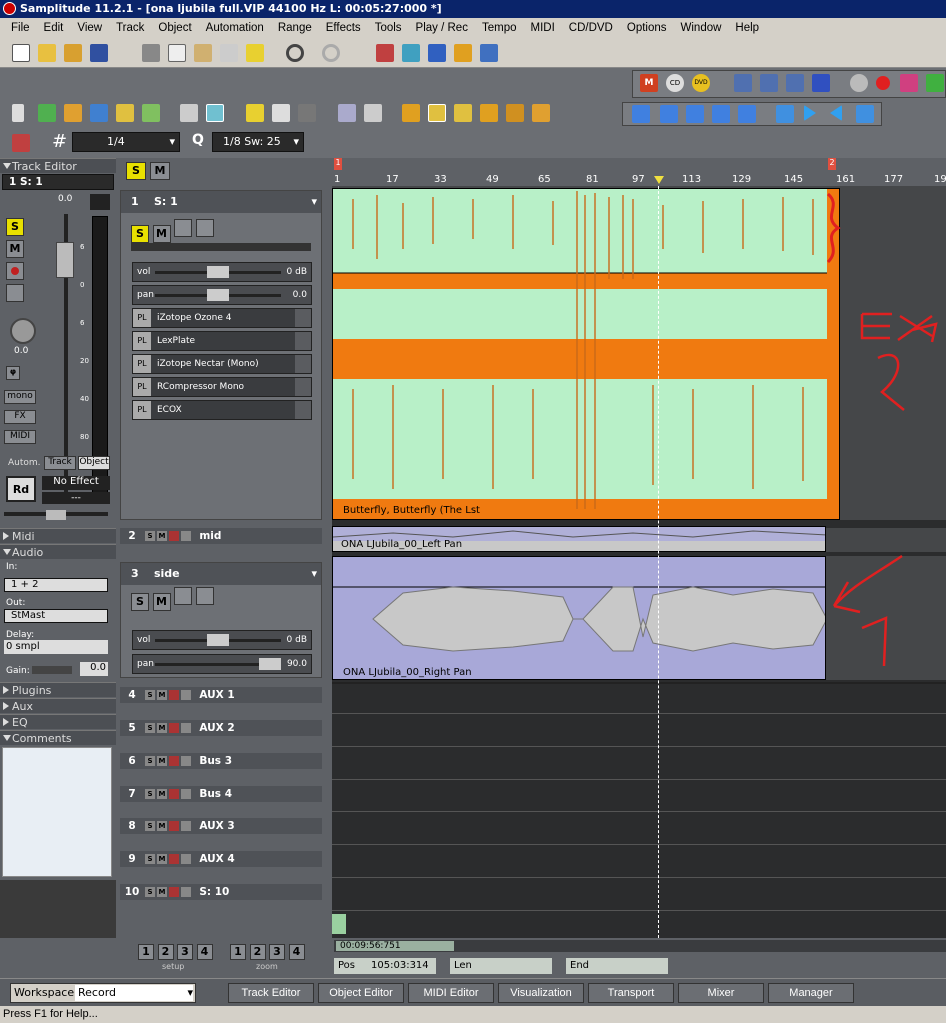  Describe the element at coordinates (810, 113) in the screenshot. I see `play-icon` at that location.